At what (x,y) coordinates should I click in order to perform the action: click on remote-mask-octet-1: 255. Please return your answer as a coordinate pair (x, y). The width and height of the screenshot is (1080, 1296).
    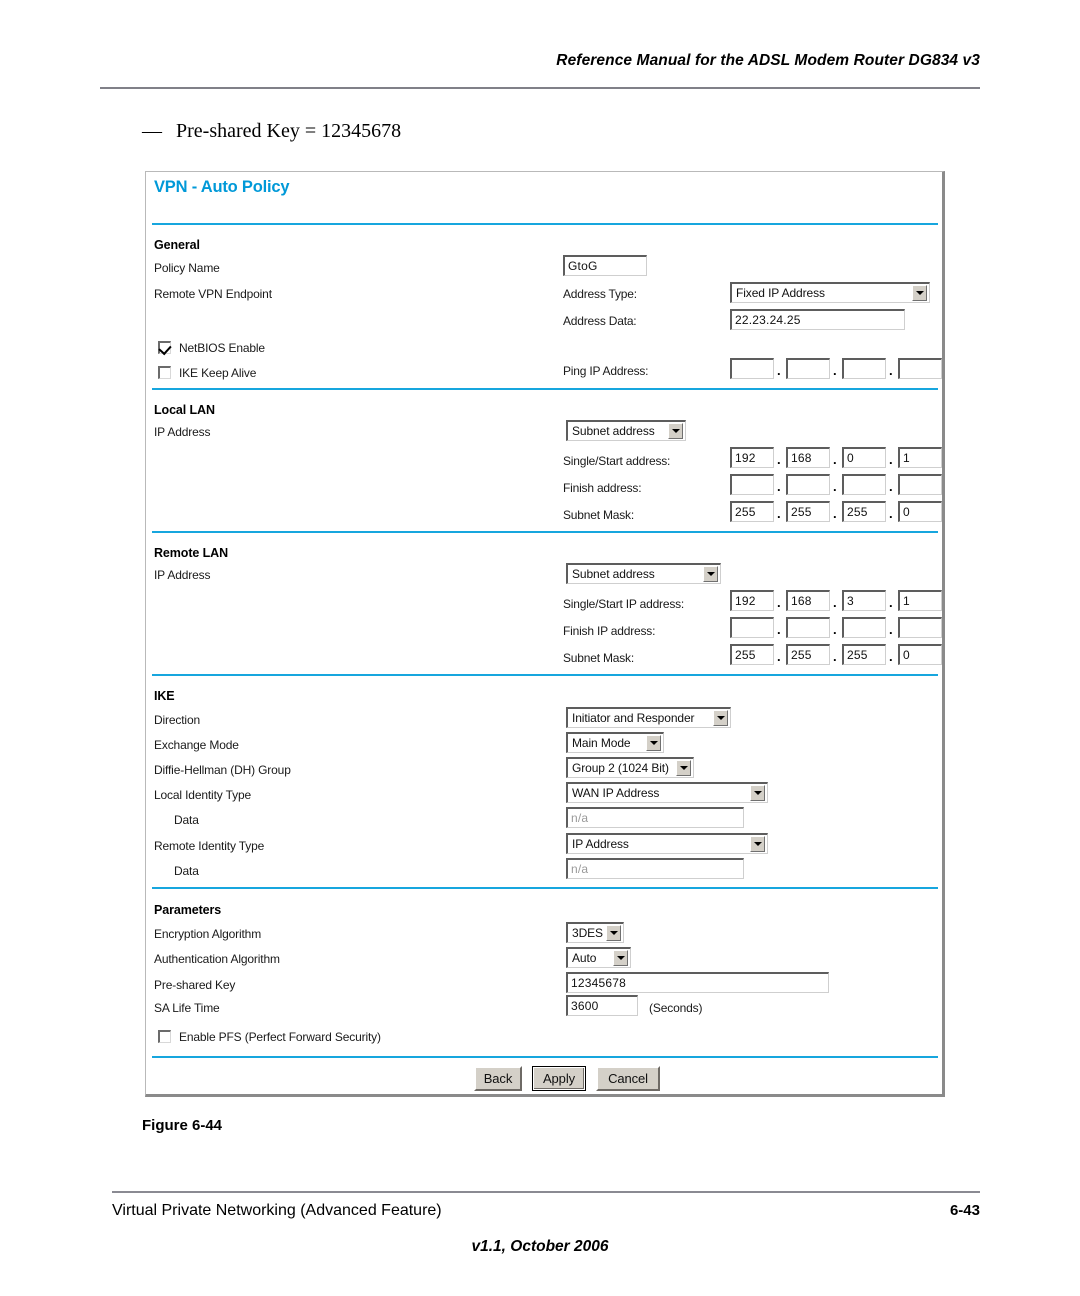
    Looking at the image, I should click on (752, 654).